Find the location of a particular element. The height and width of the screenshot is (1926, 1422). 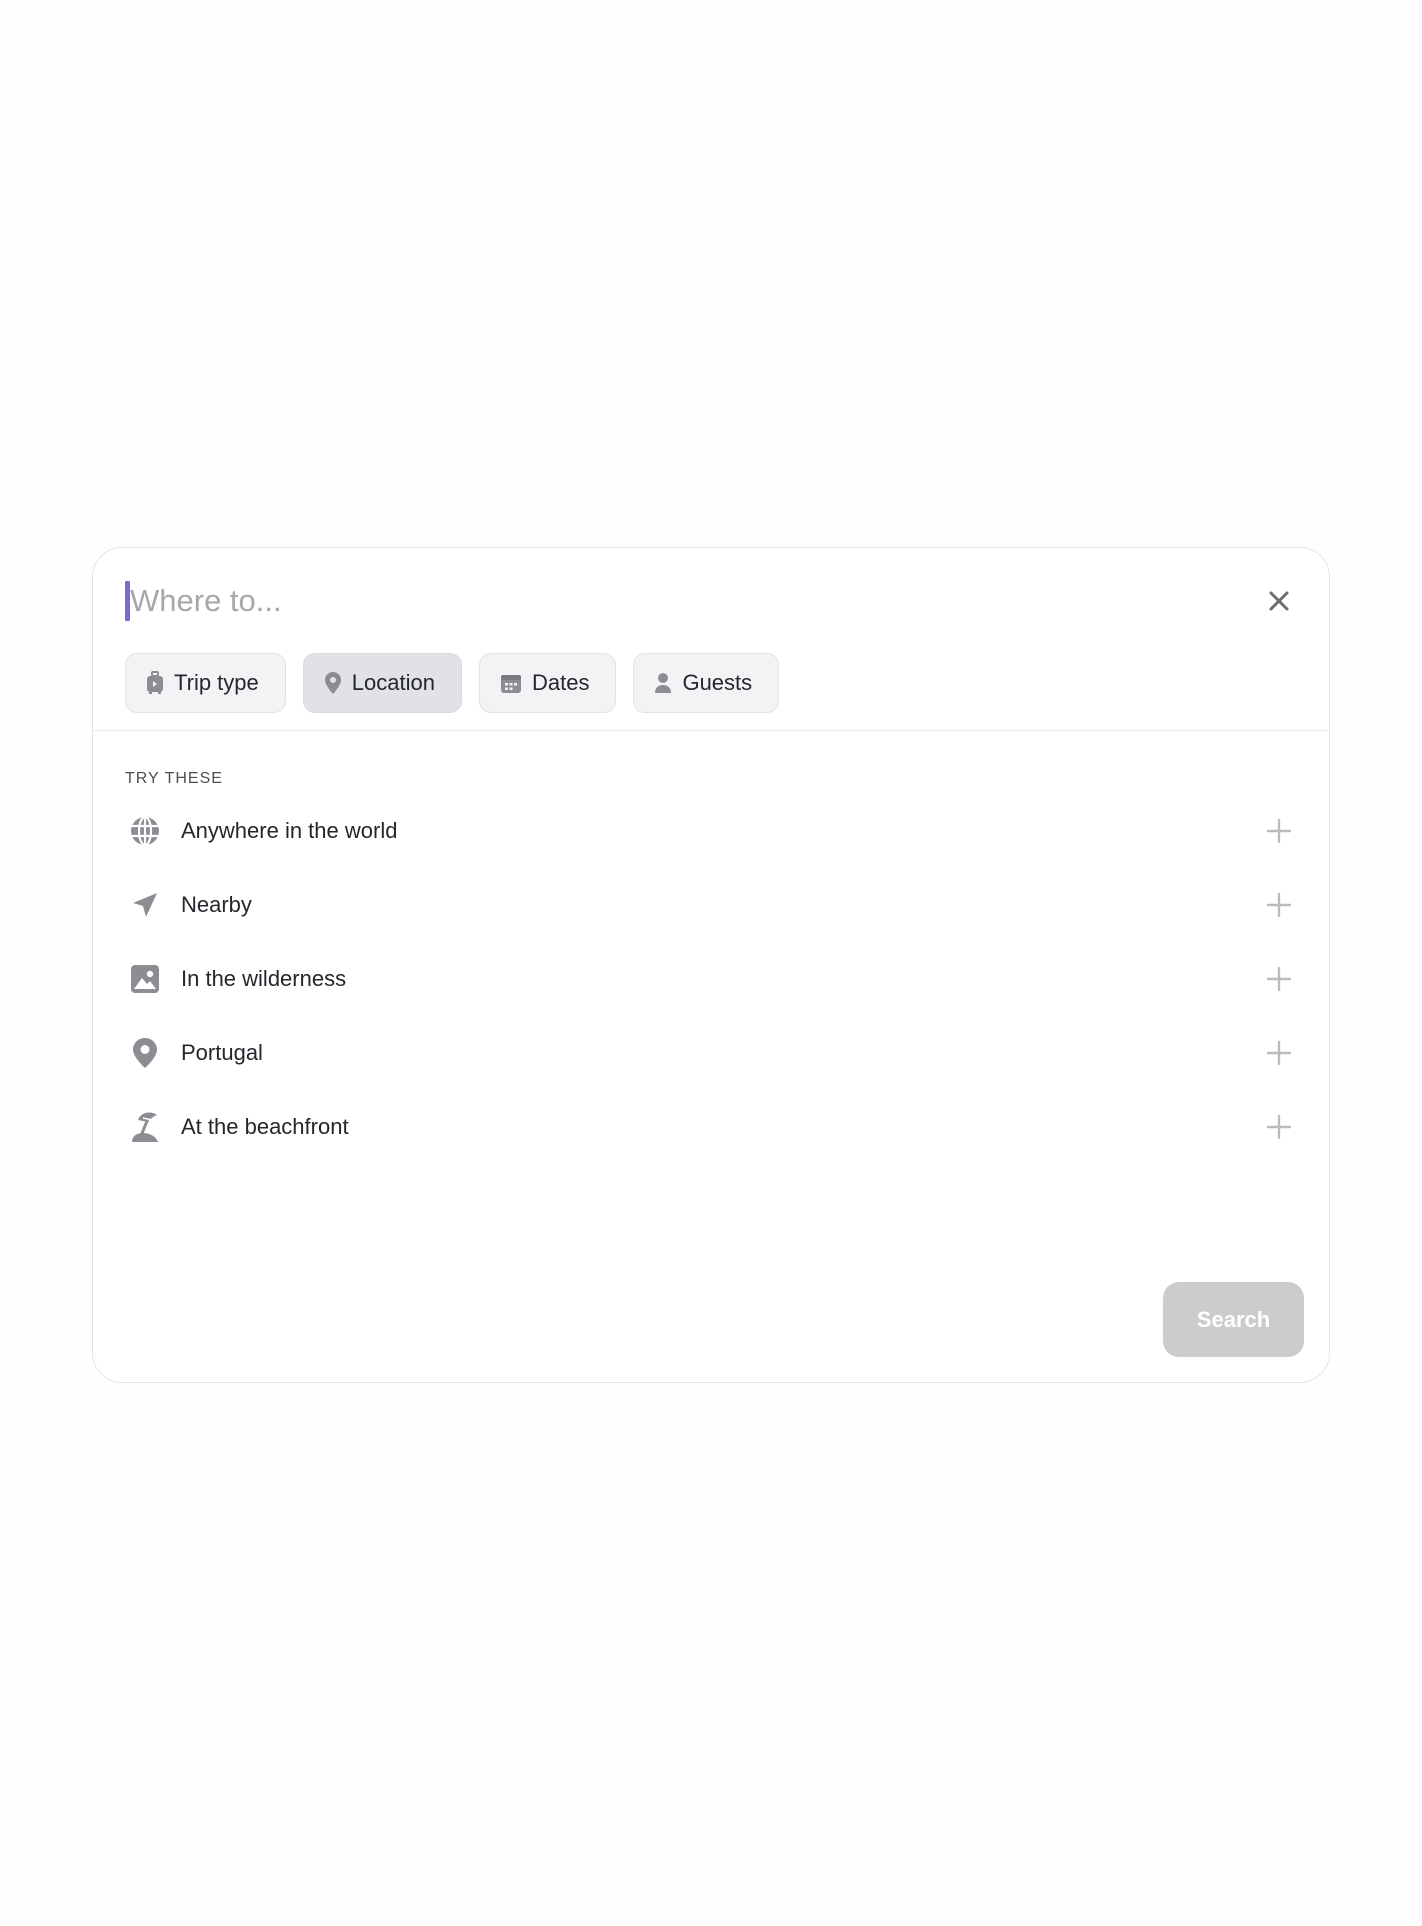

filter-trip-type: Trip type is located at coordinates (205, 683).